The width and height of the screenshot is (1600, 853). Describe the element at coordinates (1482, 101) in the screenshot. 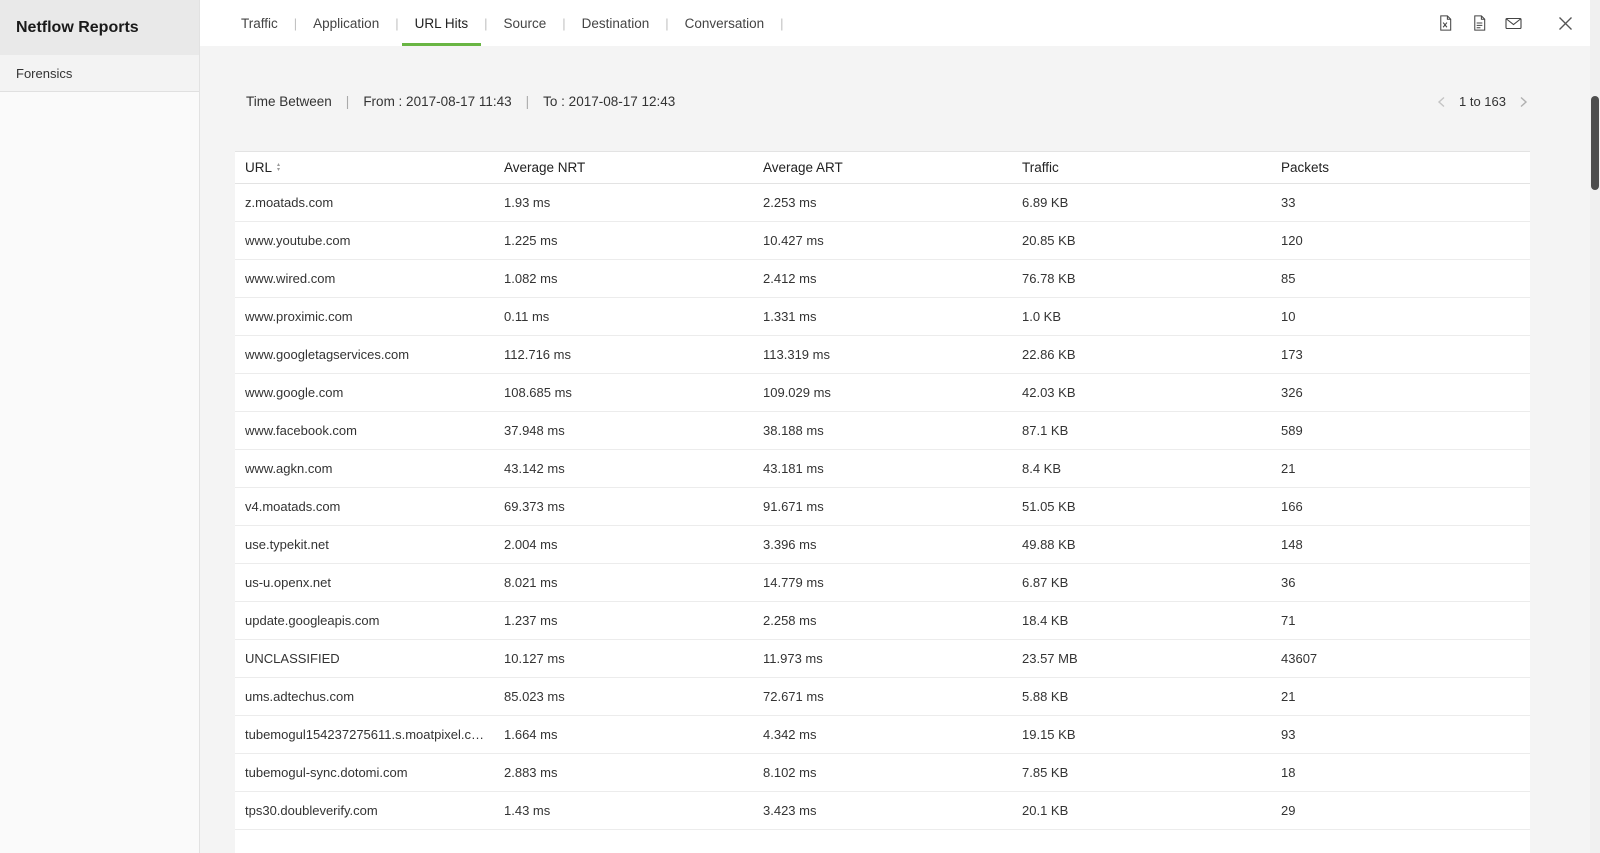

I see `pagination-range: 1 to 163` at that location.